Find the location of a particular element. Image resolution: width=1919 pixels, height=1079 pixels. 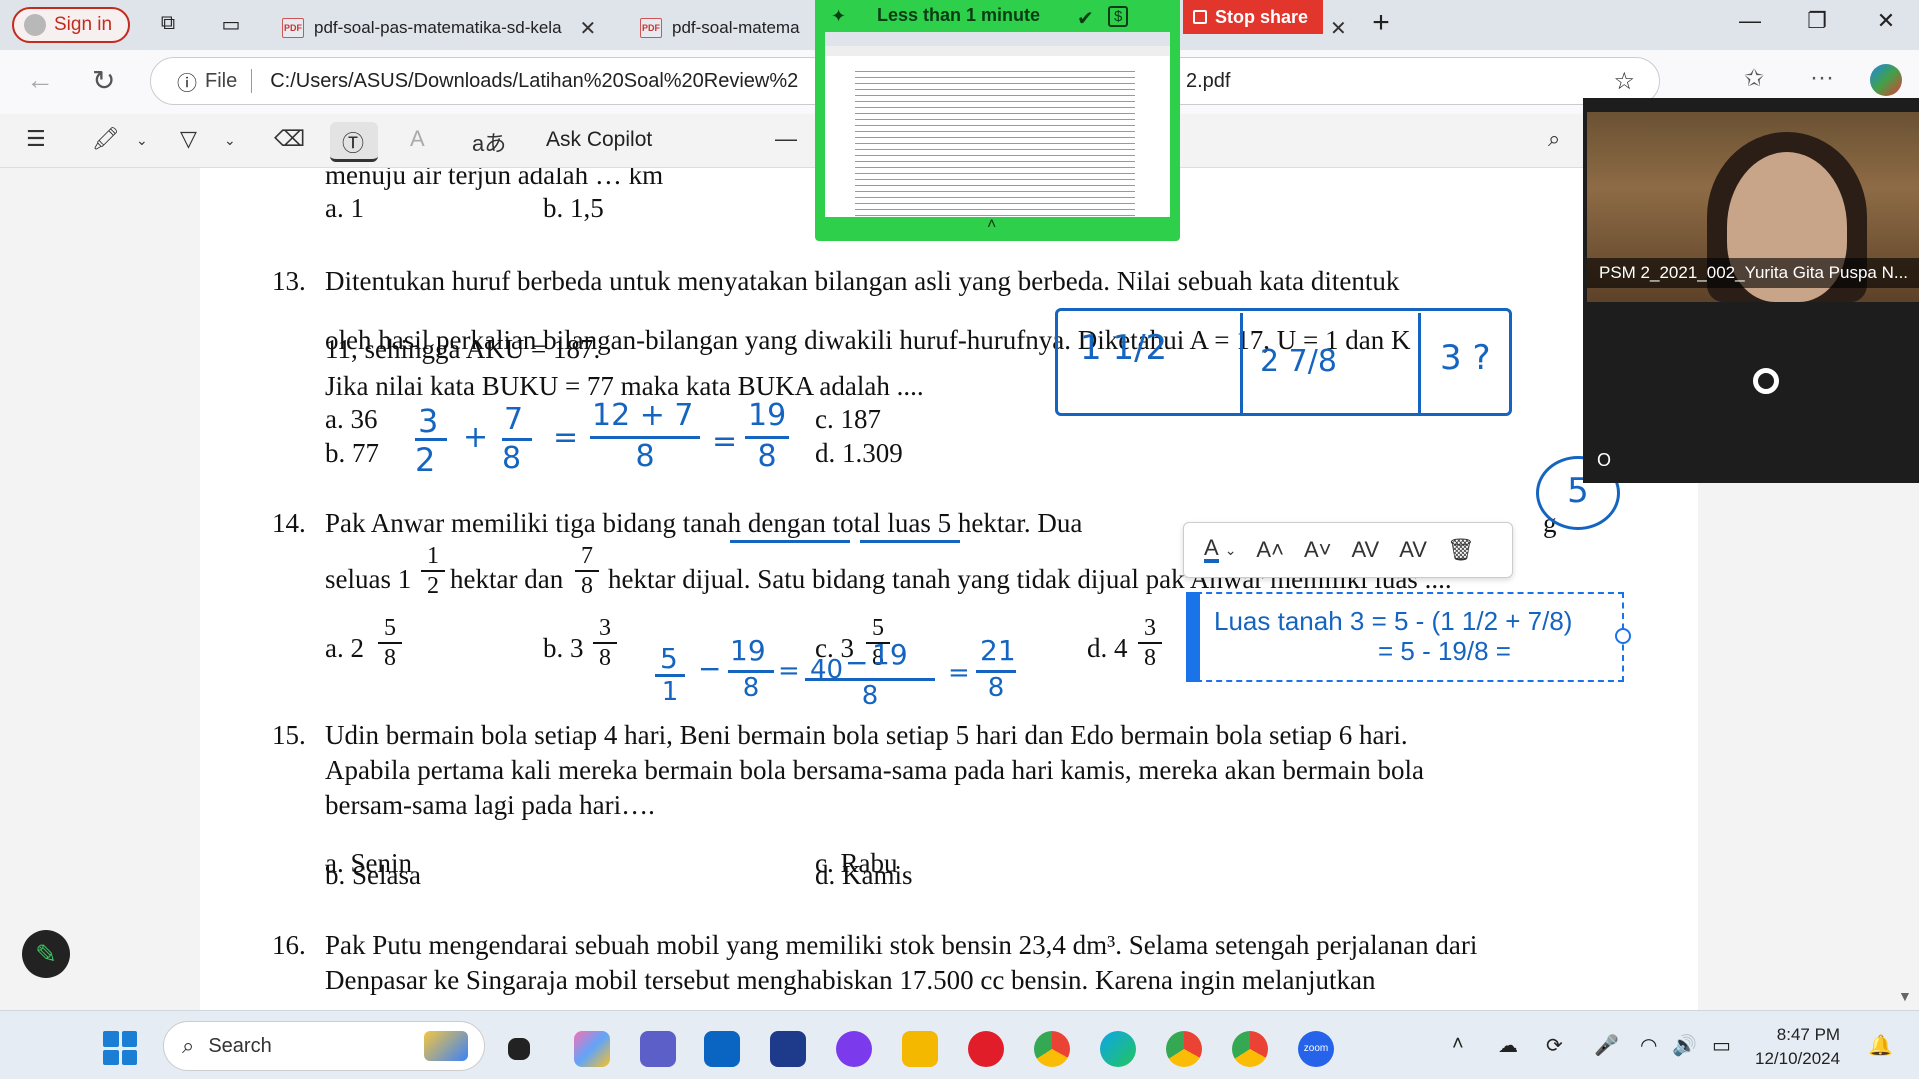

participant-status-icon is located at coordinates (1766, 381).